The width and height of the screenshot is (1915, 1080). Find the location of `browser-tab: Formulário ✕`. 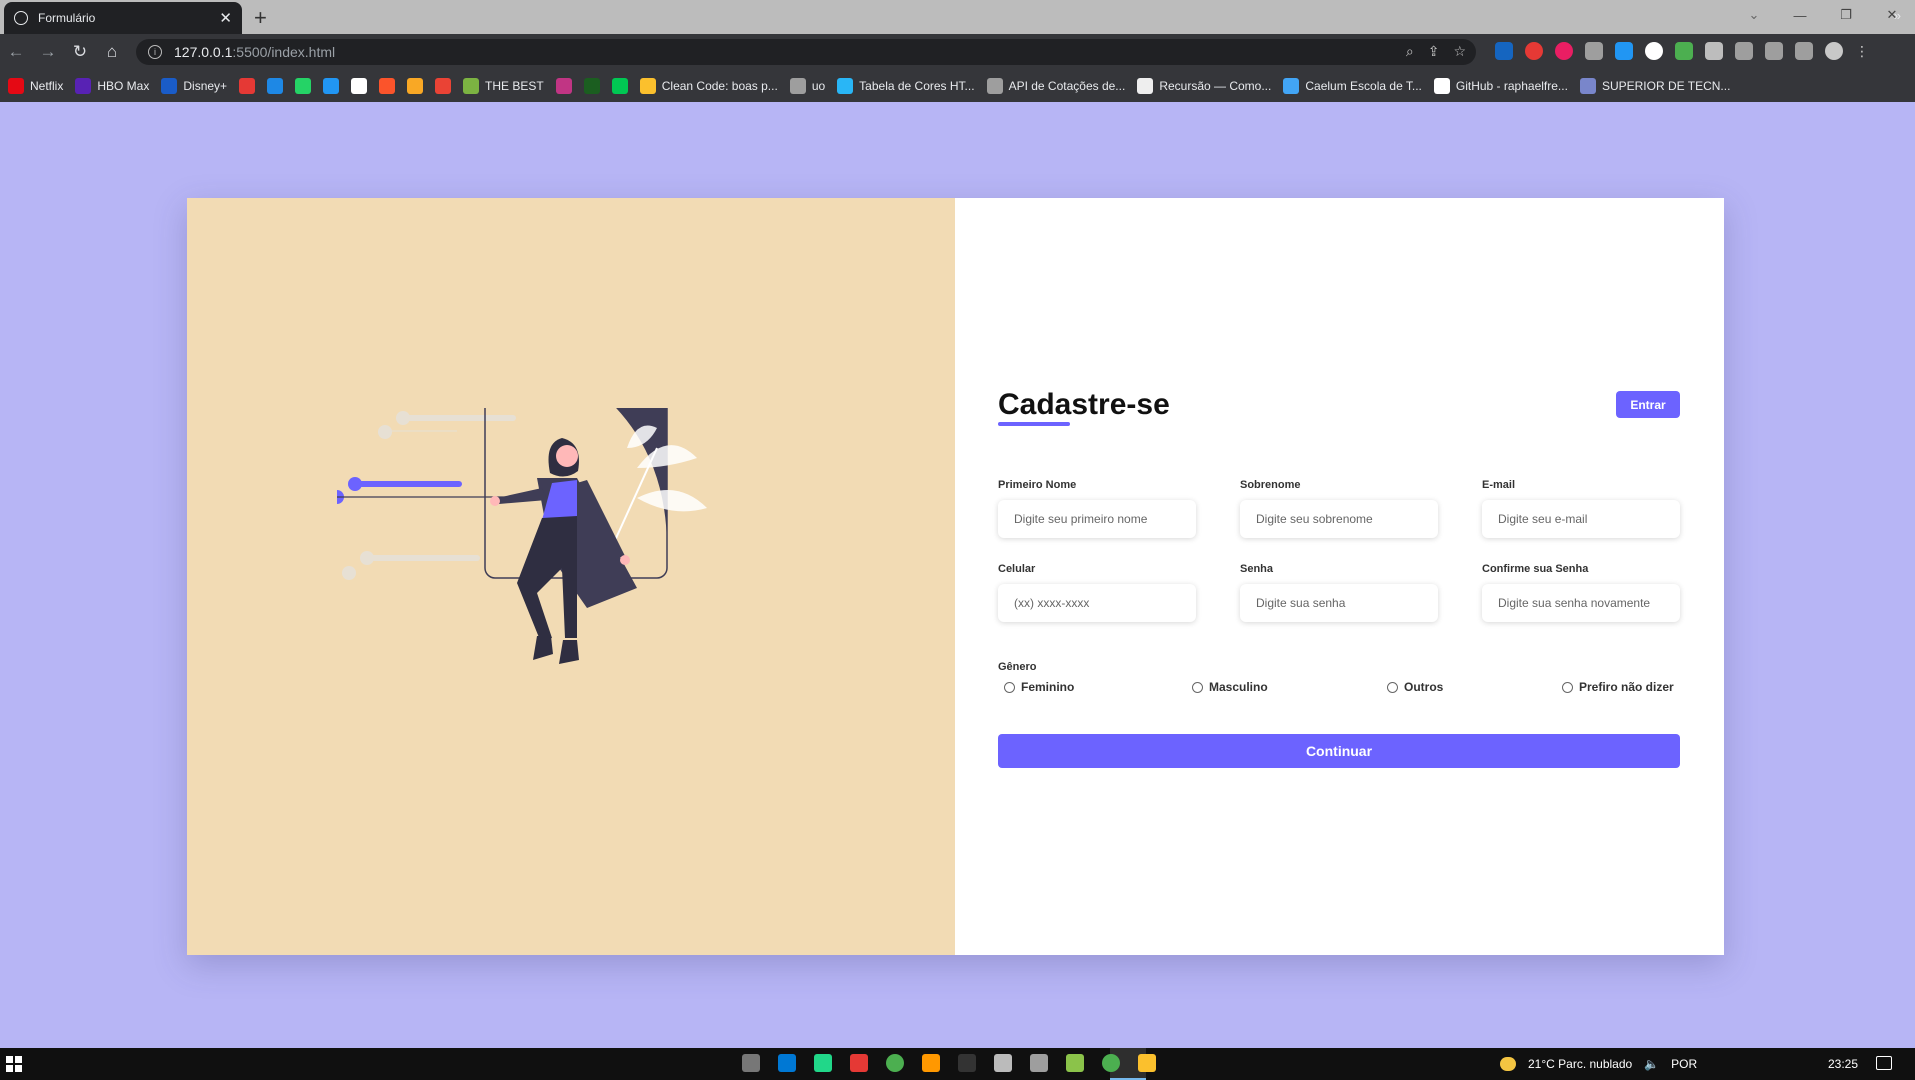

browser-tab: Formulário ✕ is located at coordinates (123, 18).